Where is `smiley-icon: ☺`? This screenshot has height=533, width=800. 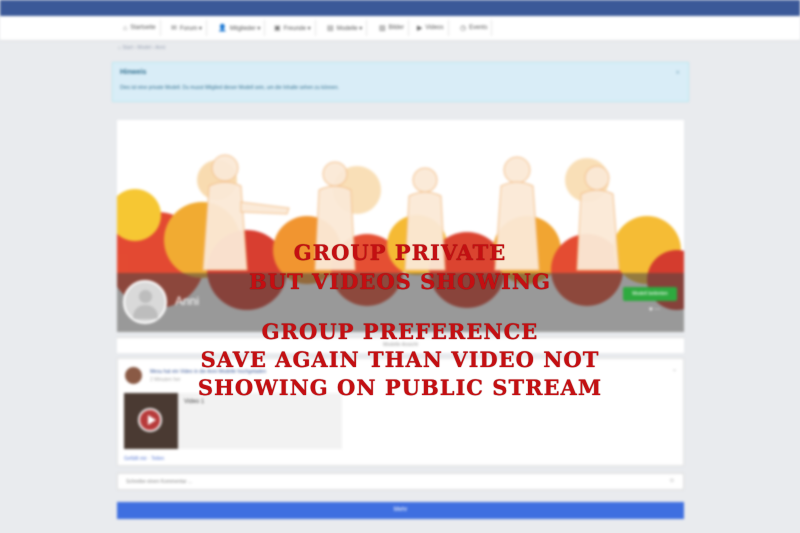
smiley-icon: ☺ is located at coordinates (672, 481).